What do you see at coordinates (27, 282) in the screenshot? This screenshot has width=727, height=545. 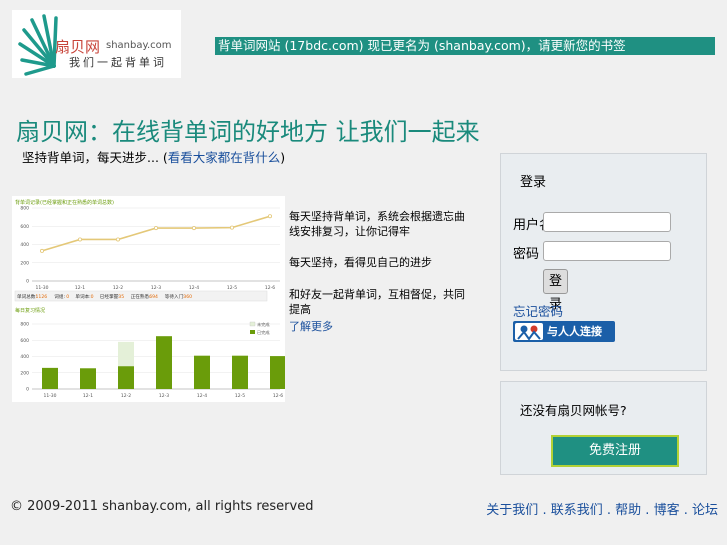 I see `line-y-tick-label: 0` at bounding box center [27, 282].